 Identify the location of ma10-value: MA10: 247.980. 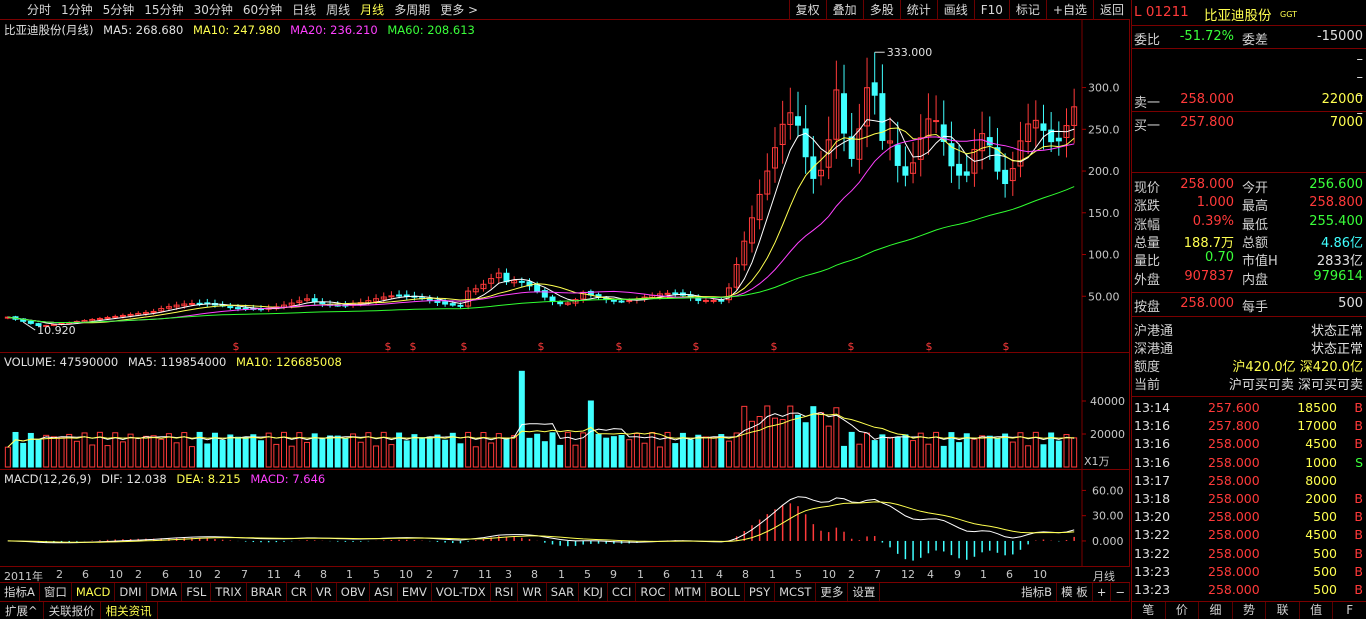
(237, 30).